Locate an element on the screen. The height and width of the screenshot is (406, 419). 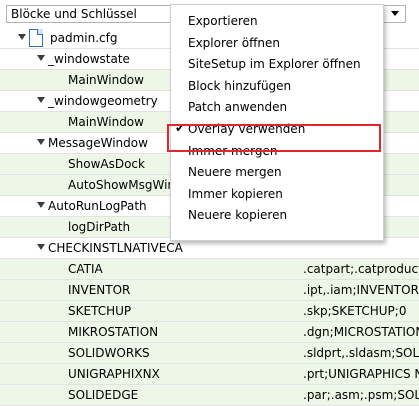
tree-value-row: SOLIDEDGE .par;.asm;.psm;SOLI is located at coordinates (209, 395).